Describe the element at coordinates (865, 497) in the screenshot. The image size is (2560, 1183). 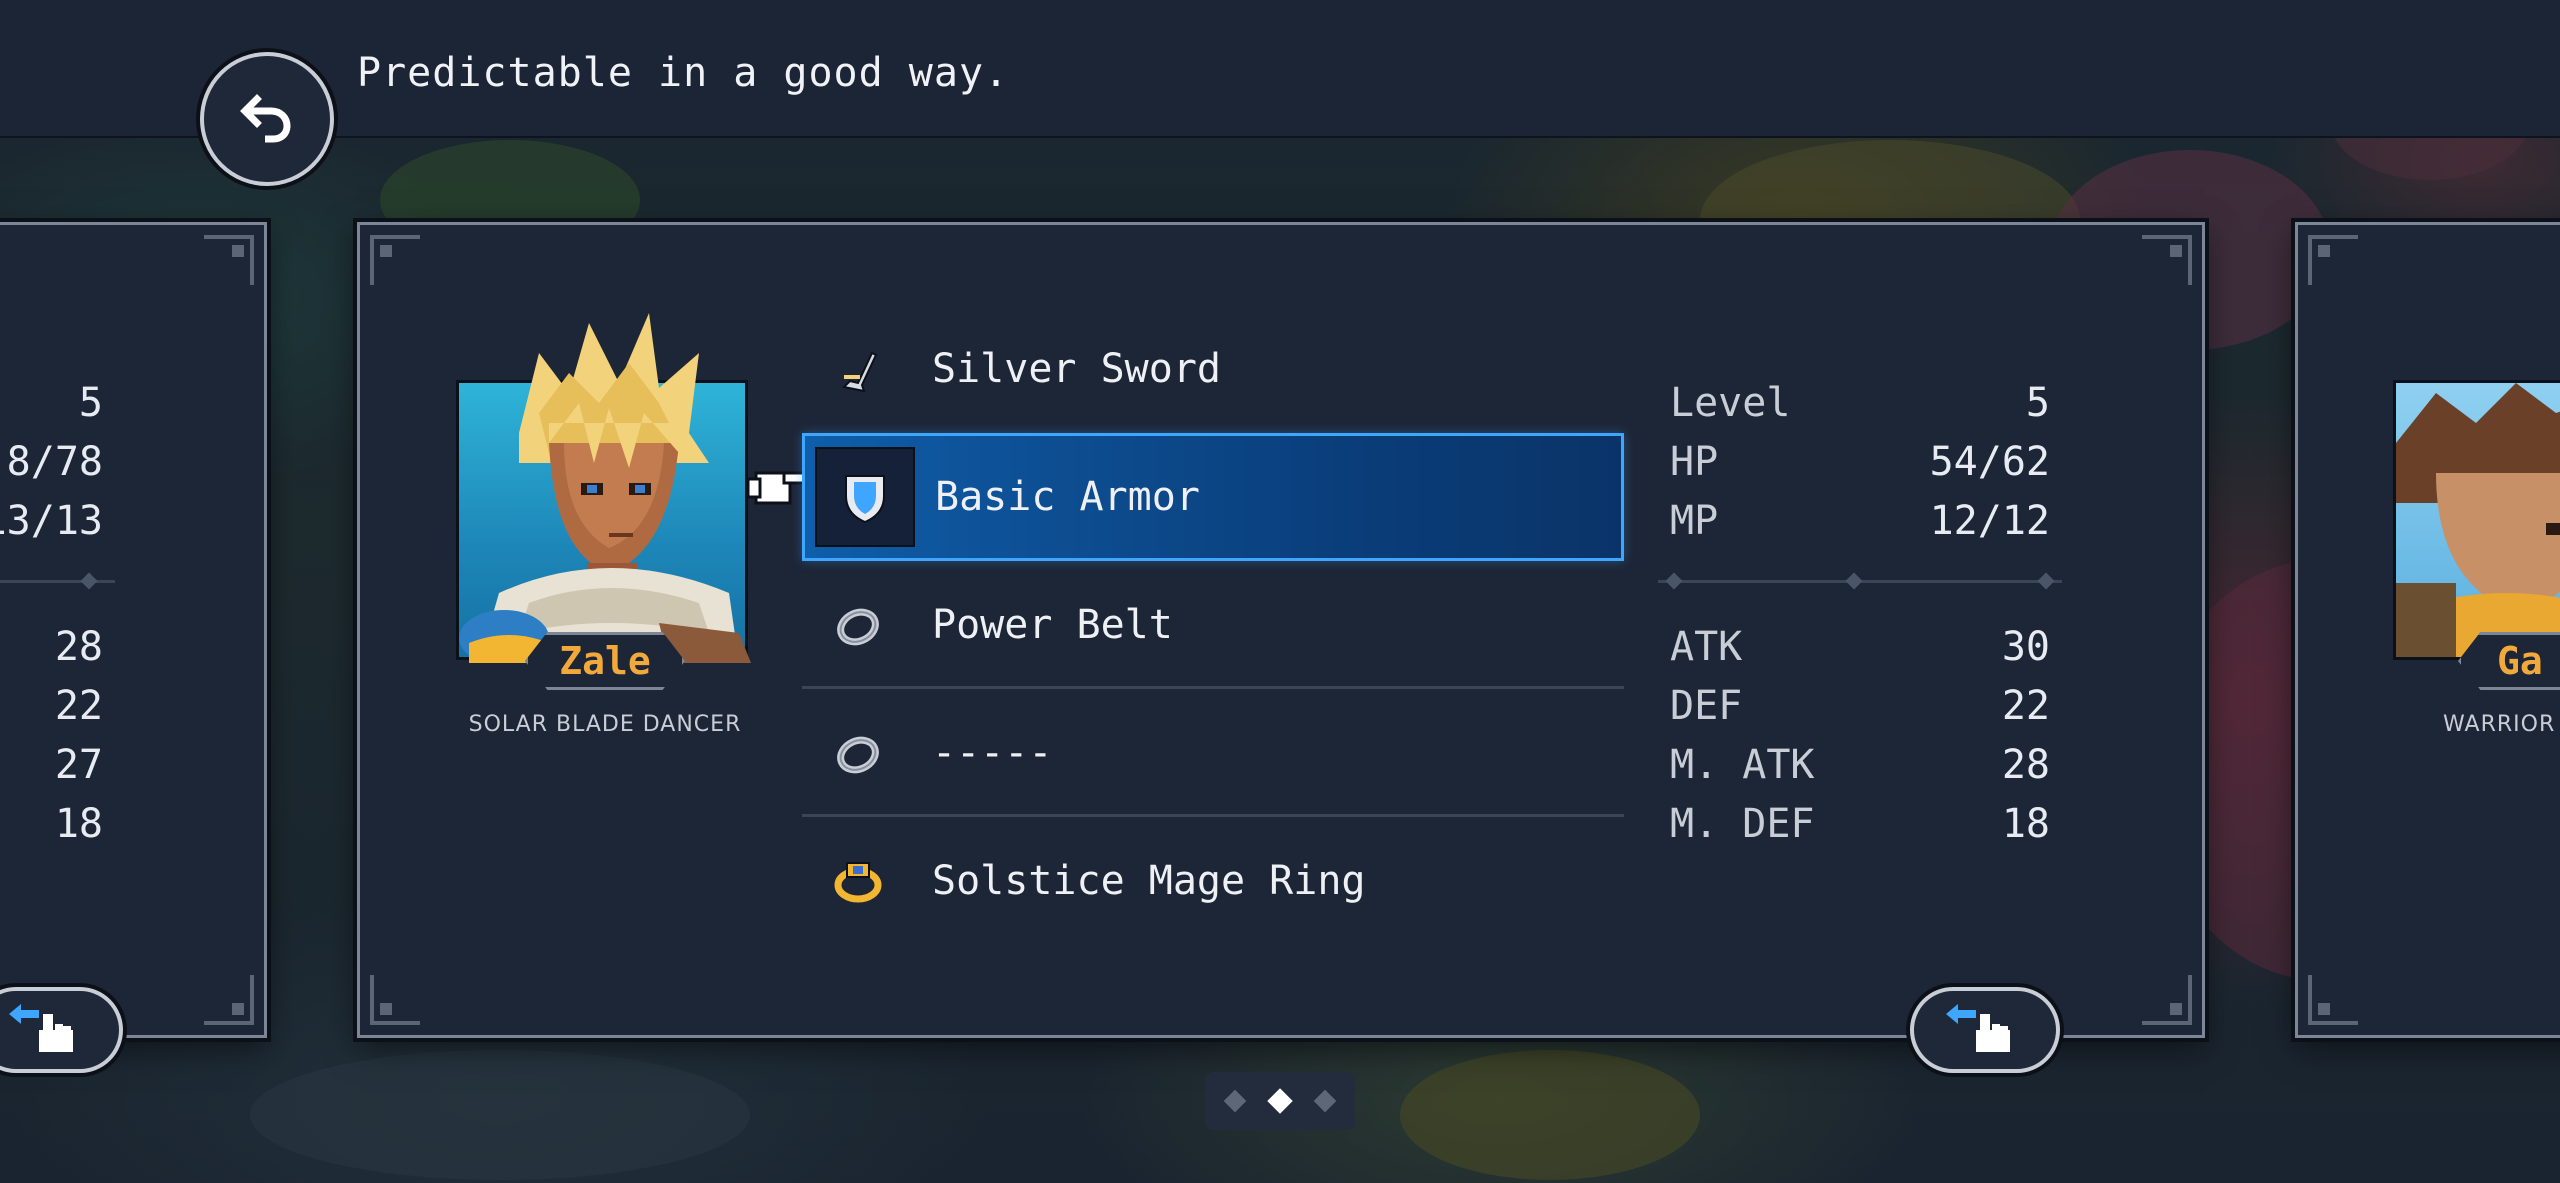
I see `shield-icon` at that location.